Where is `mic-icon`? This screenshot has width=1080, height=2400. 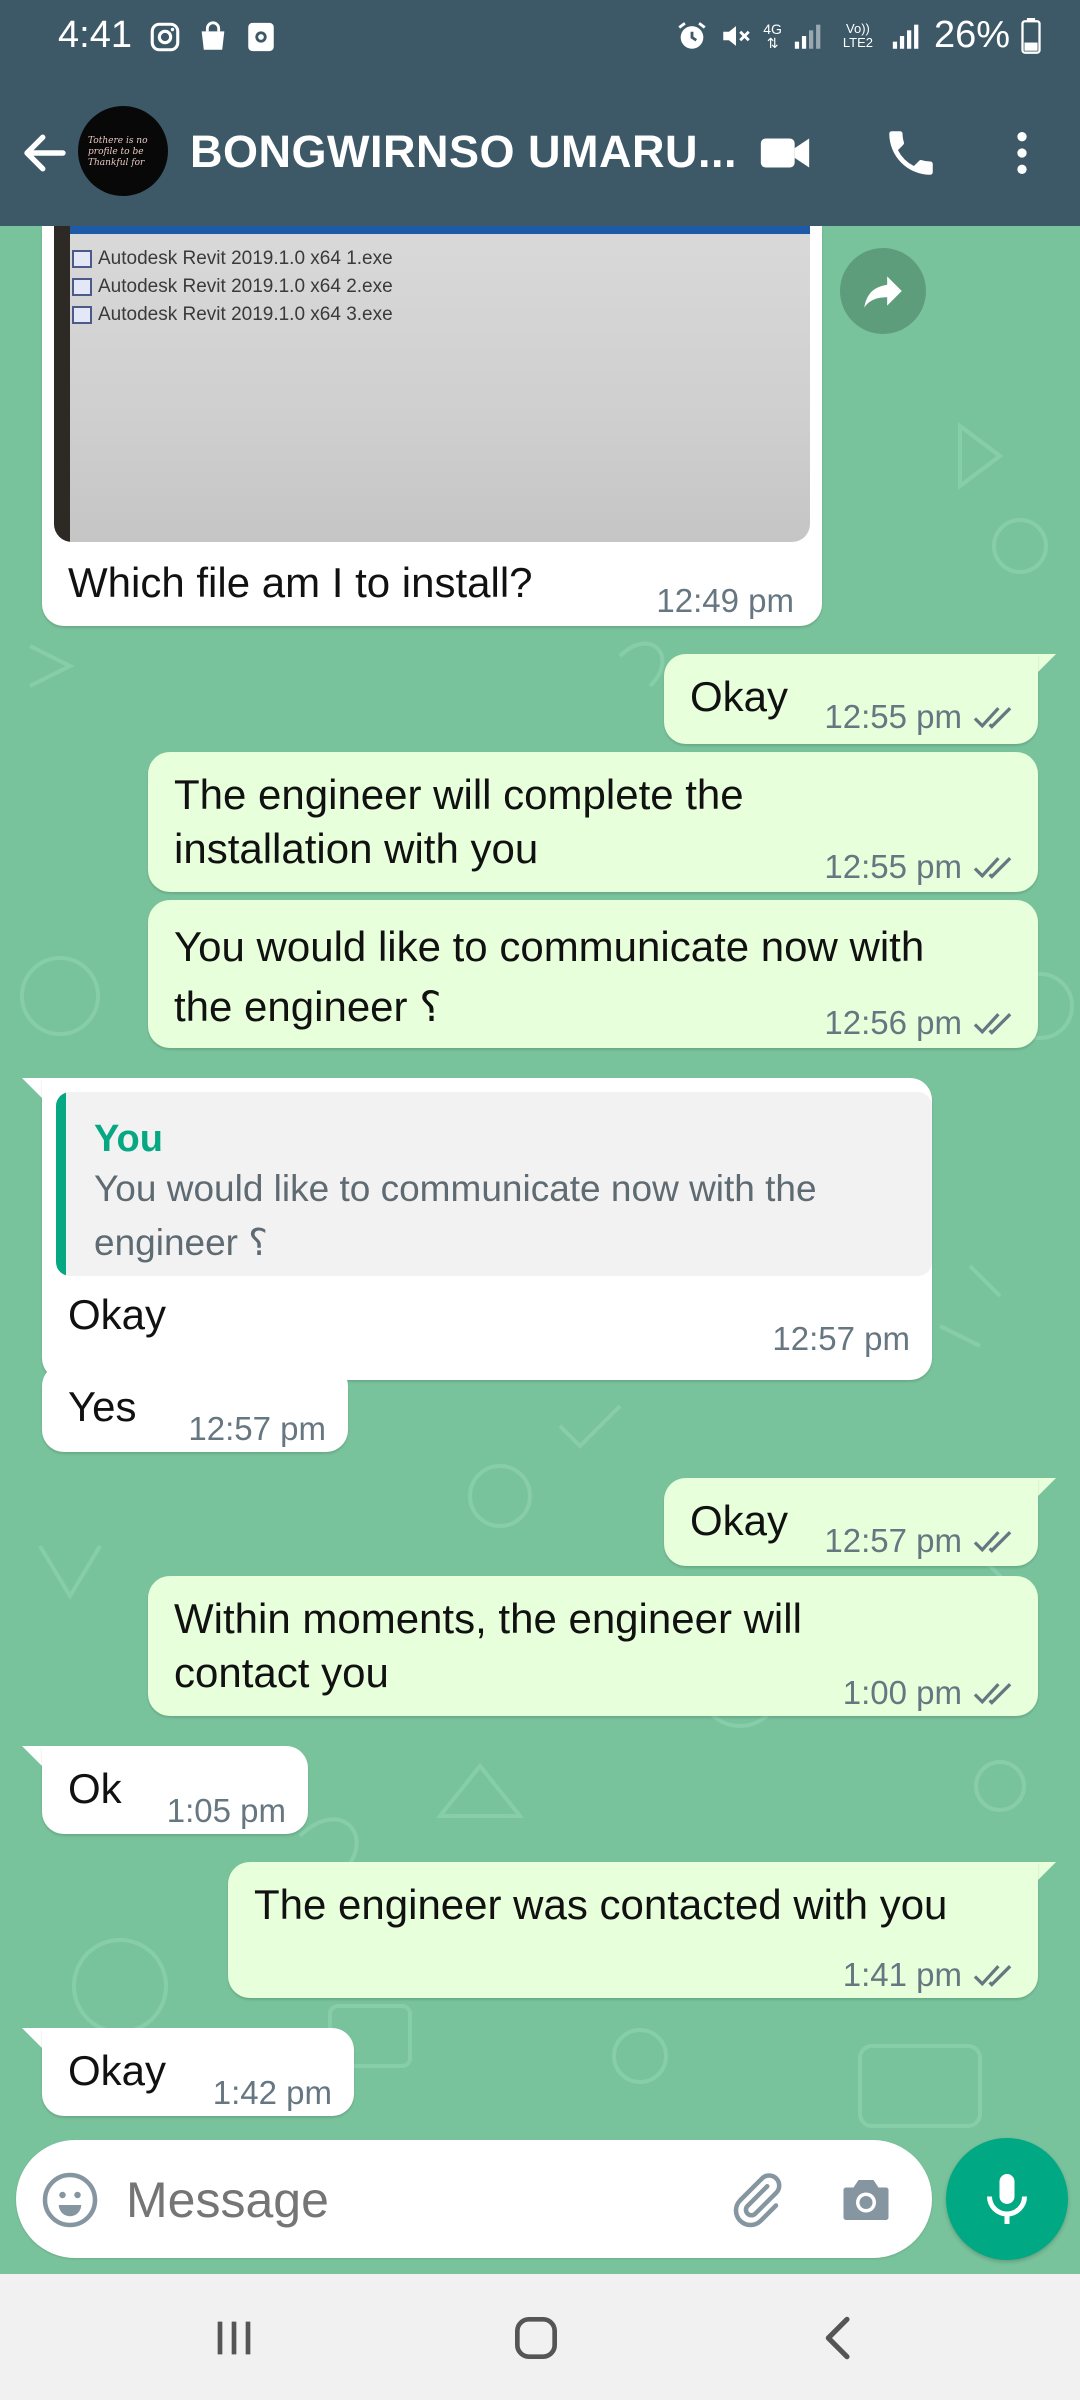 mic-icon is located at coordinates (1007, 2199).